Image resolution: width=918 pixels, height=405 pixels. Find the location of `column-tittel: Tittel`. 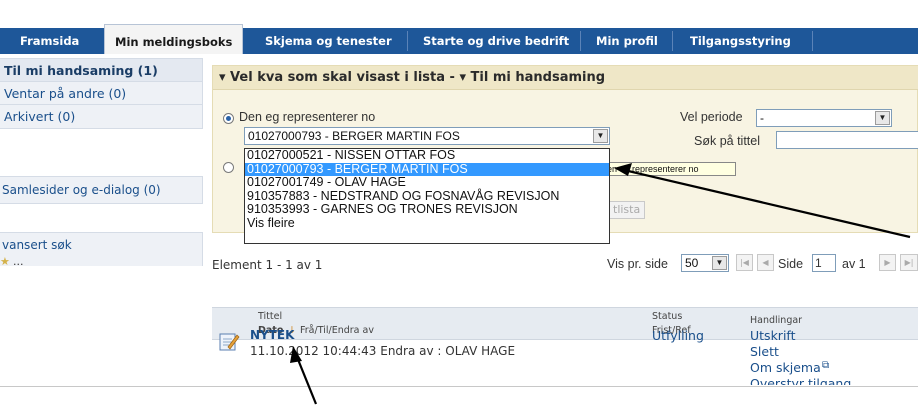

column-tittel: Tittel is located at coordinates (270, 317).